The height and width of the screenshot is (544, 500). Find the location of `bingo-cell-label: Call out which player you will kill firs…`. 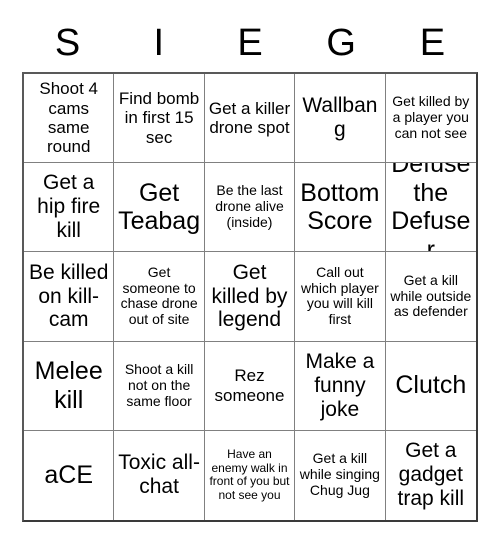

bingo-cell-label: Call out which player you will kill firs… is located at coordinates (339, 295).